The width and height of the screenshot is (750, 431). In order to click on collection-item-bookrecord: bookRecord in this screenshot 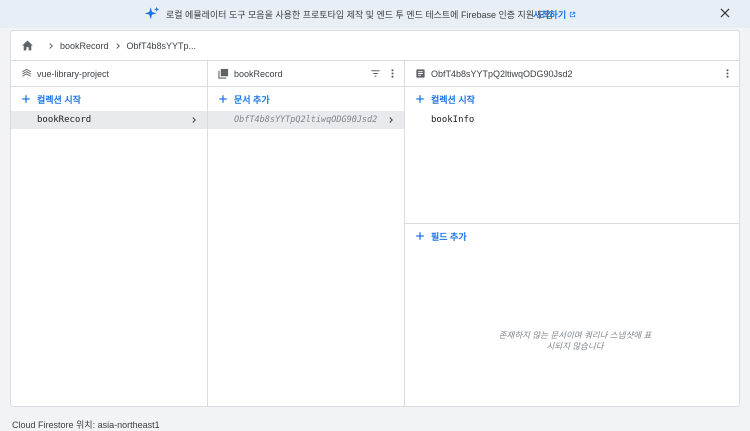, I will do `click(109, 120)`.